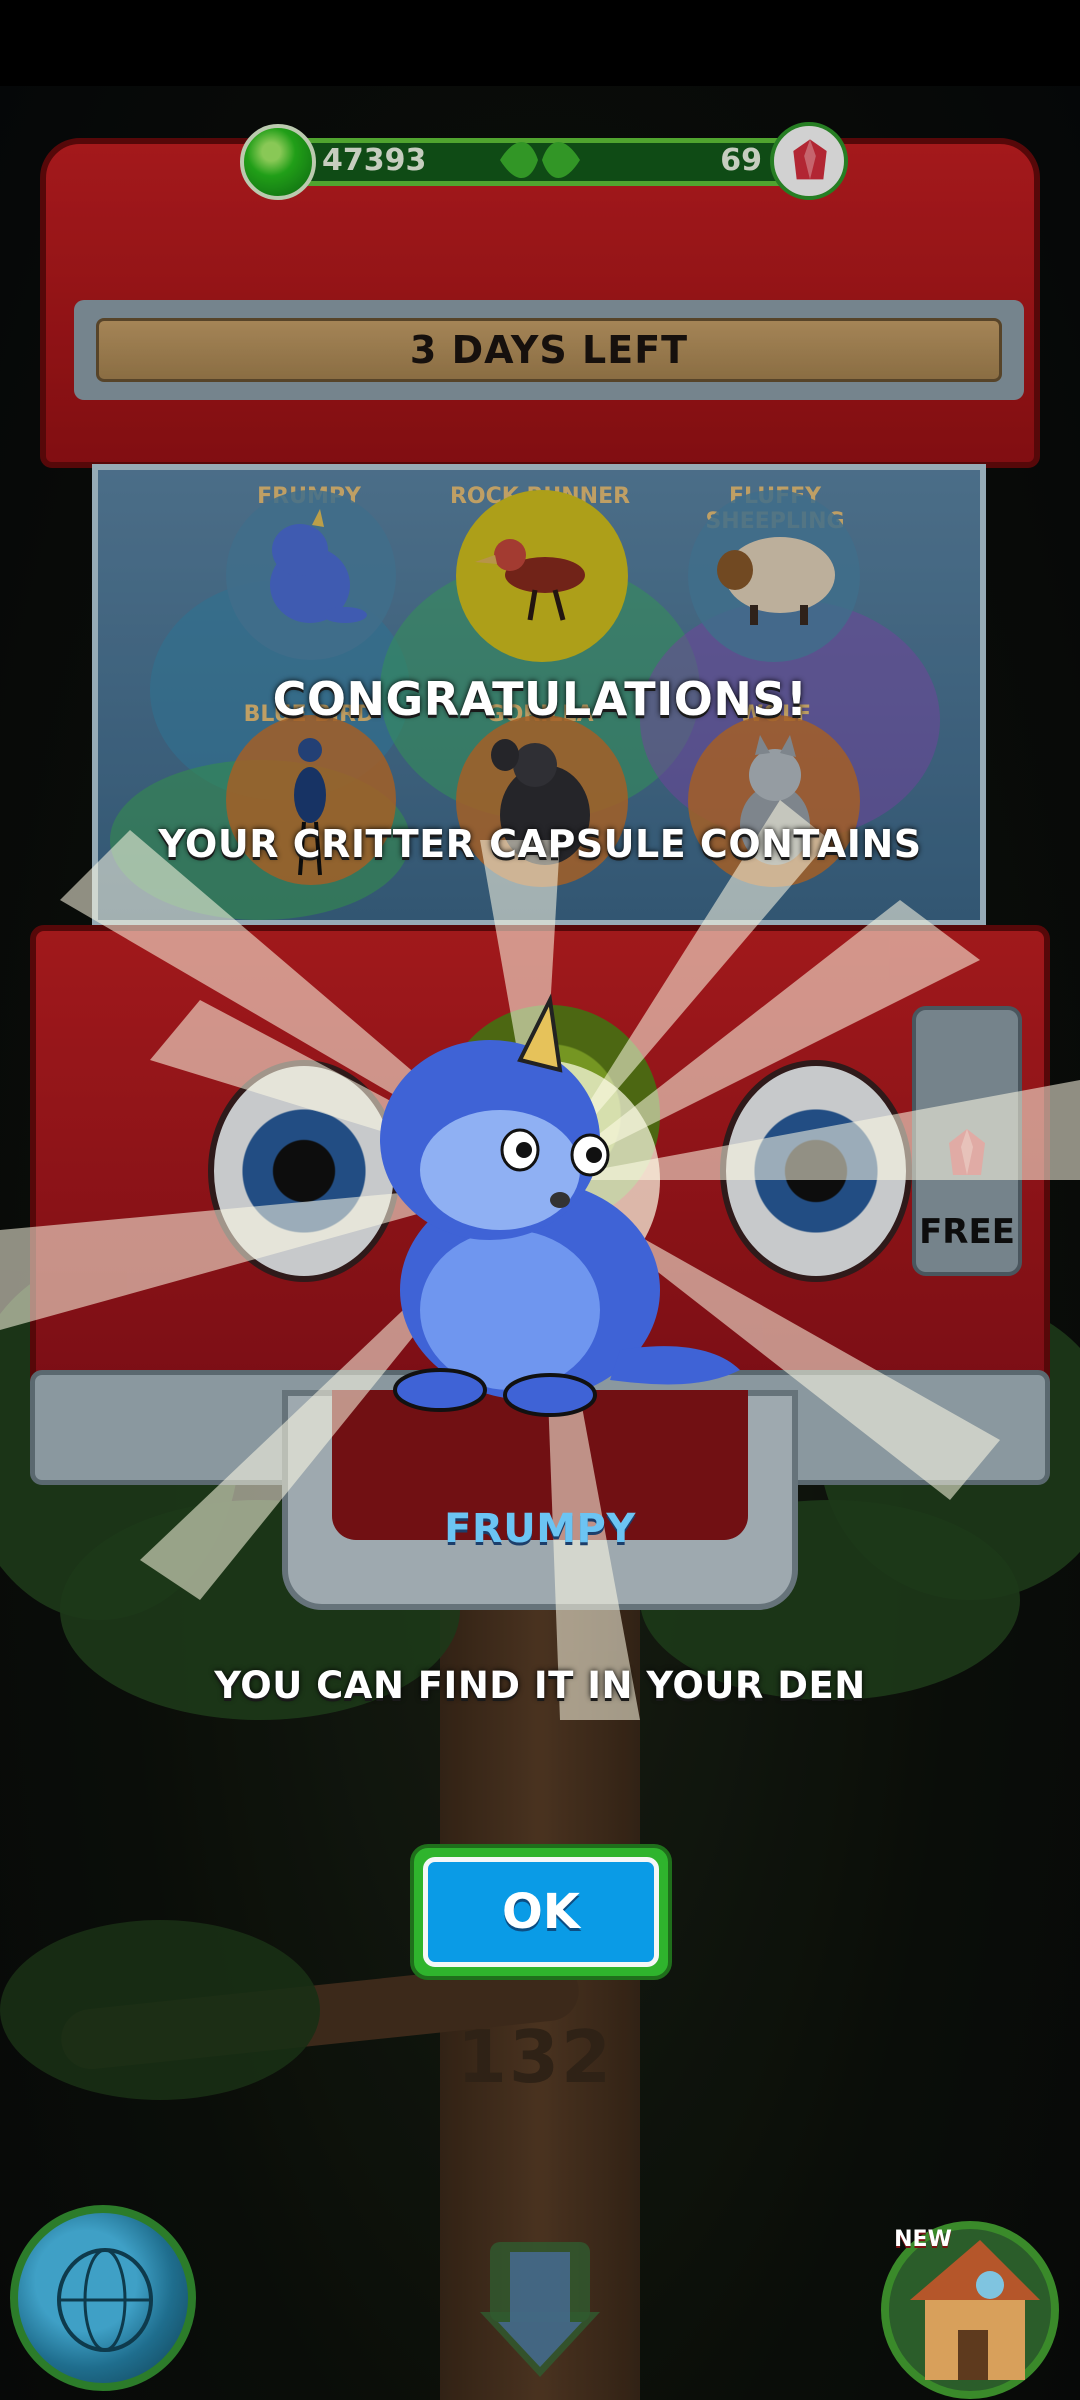 The height and width of the screenshot is (2400, 1080). What do you see at coordinates (540, 699) in the screenshot?
I see `congratulations-title: CONGRATULATIONS!` at bounding box center [540, 699].